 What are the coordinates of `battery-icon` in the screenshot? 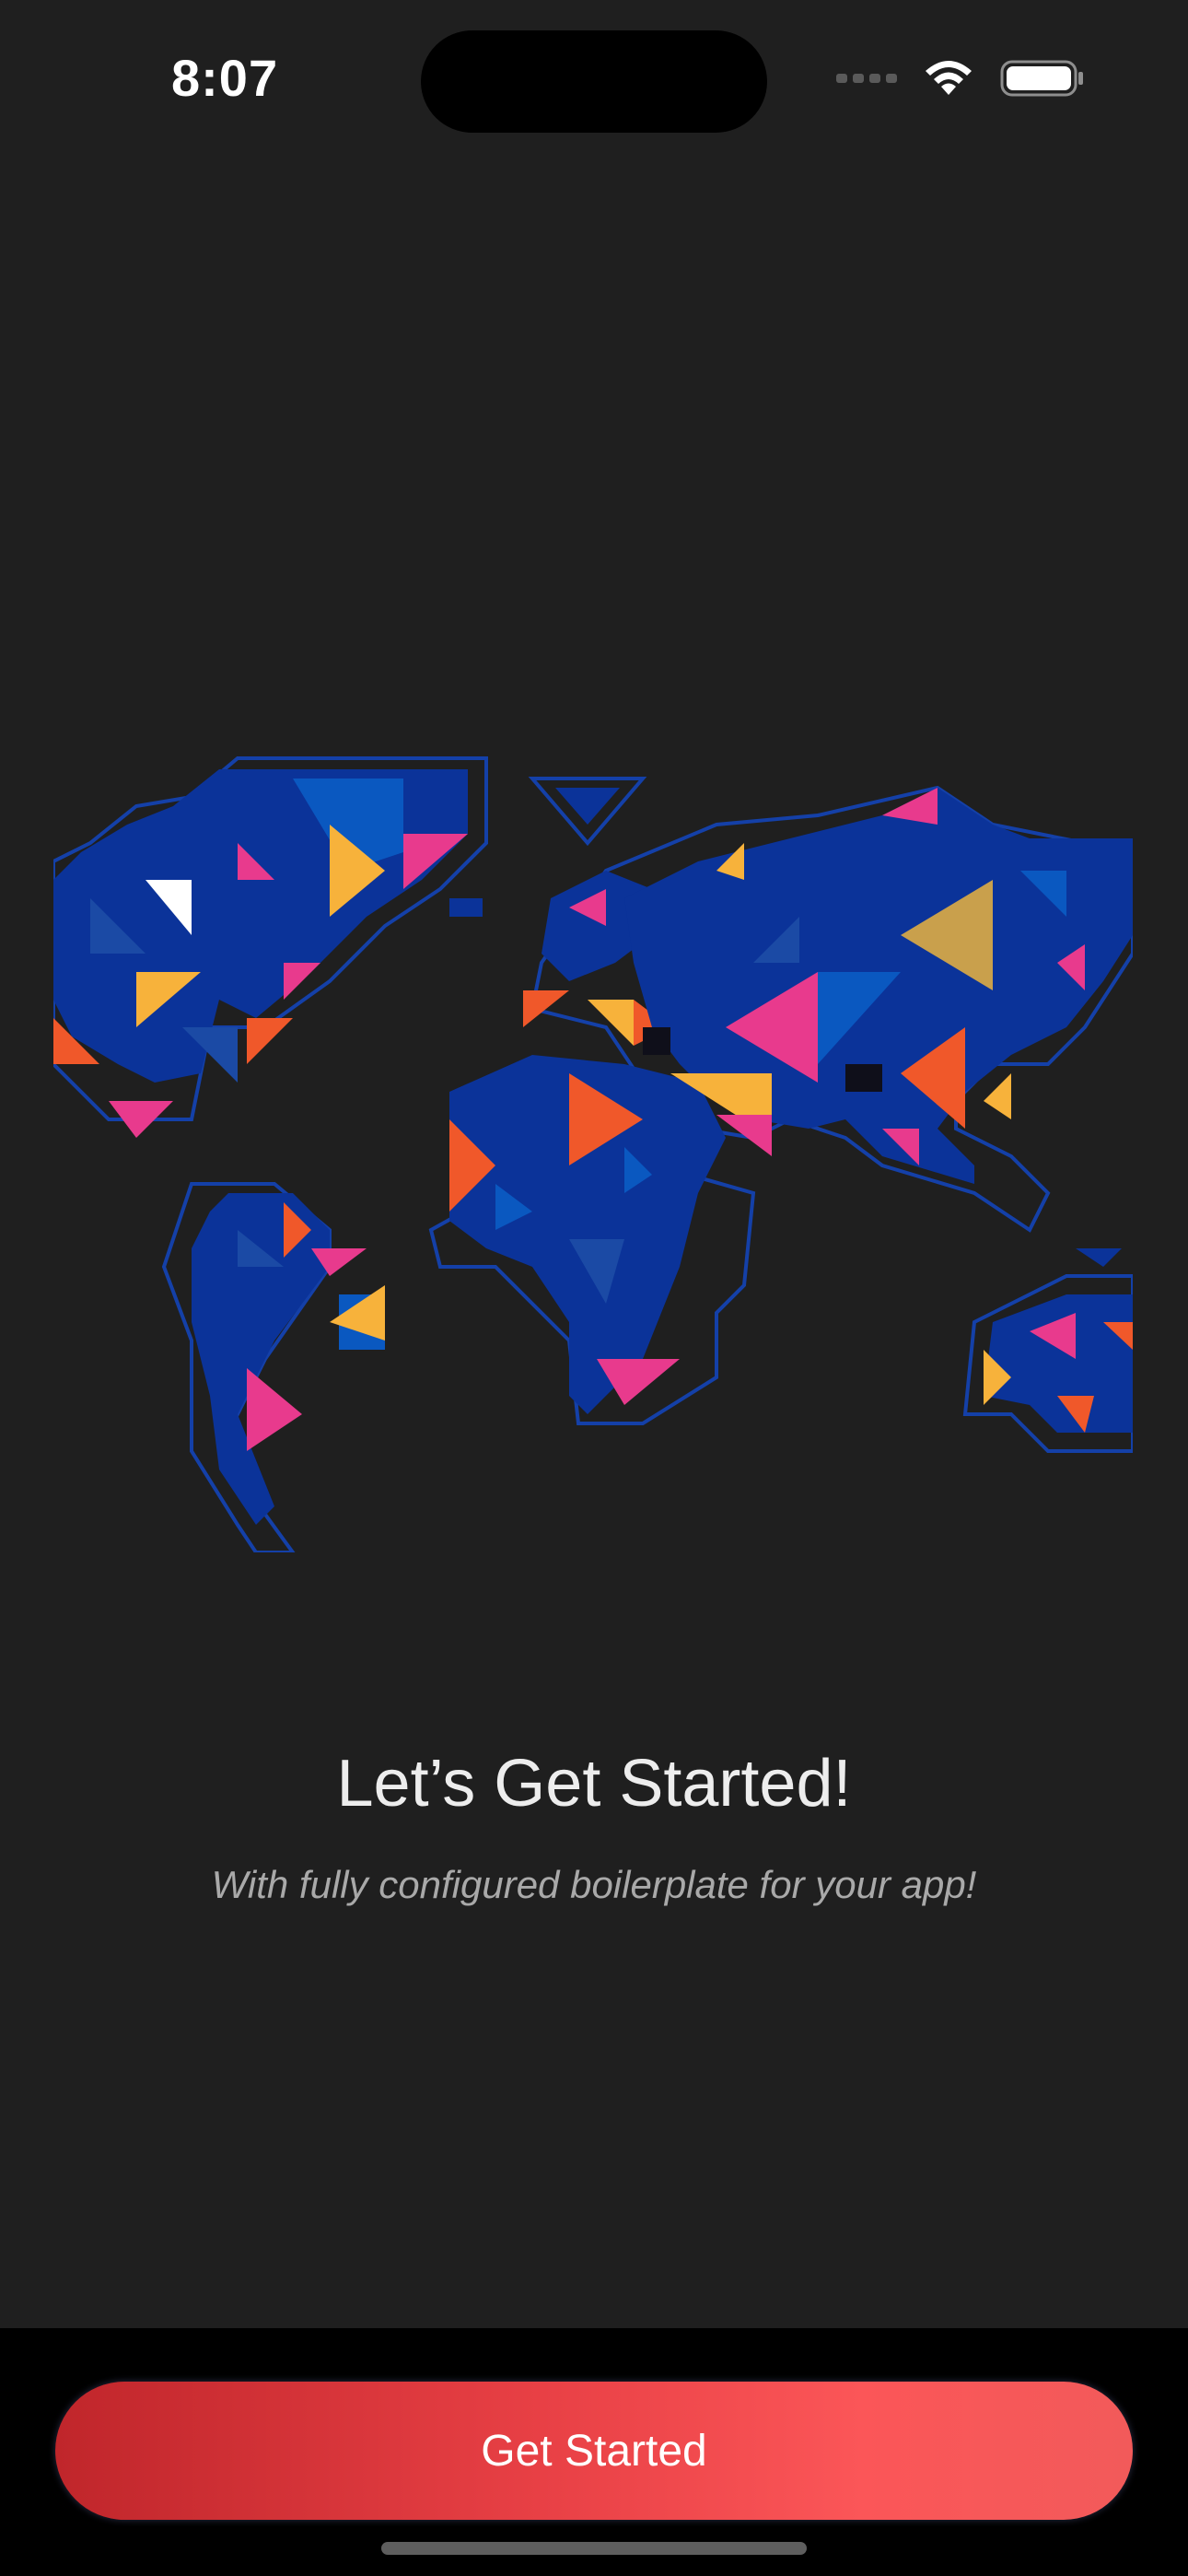 It's located at (1041, 78).